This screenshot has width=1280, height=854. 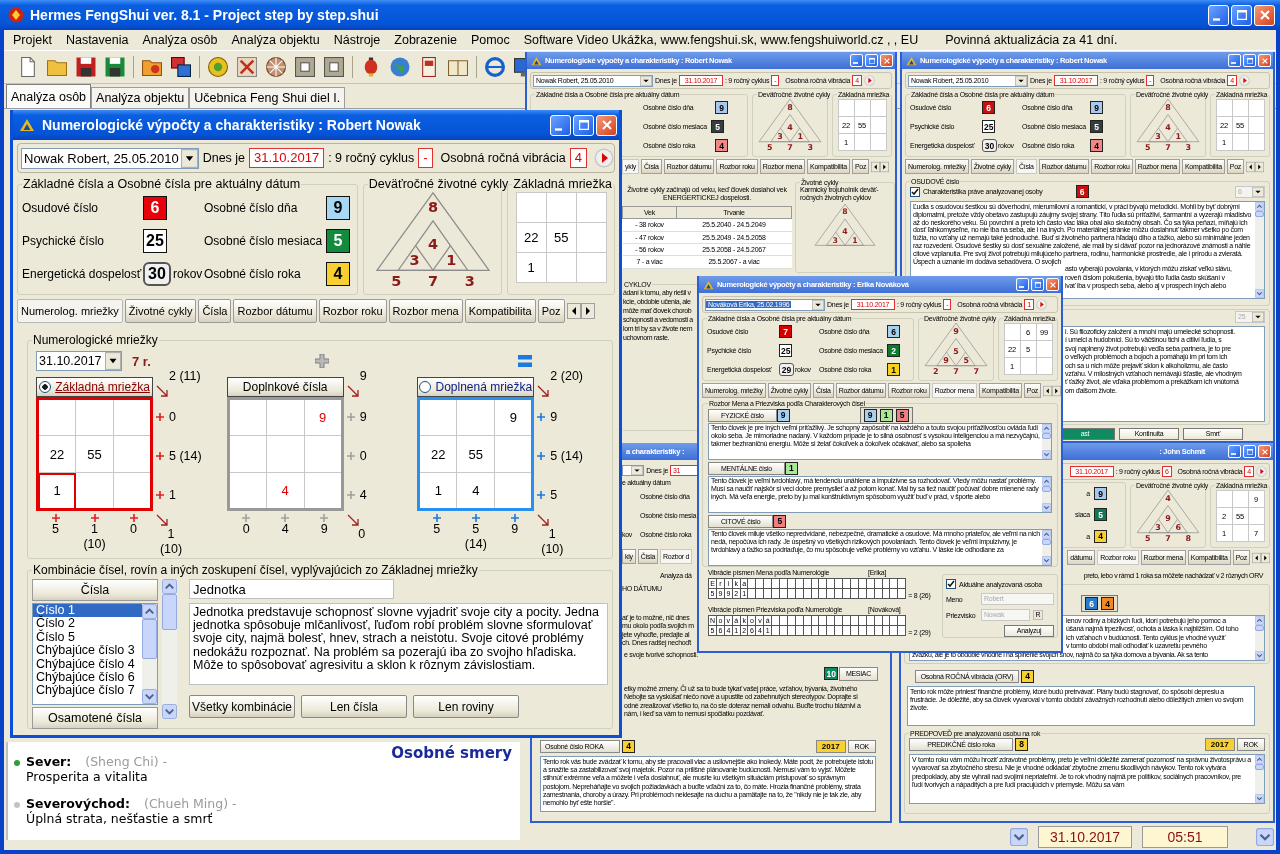 What do you see at coordinates (400, 67) in the screenshot?
I see `globe-icon` at bounding box center [400, 67].